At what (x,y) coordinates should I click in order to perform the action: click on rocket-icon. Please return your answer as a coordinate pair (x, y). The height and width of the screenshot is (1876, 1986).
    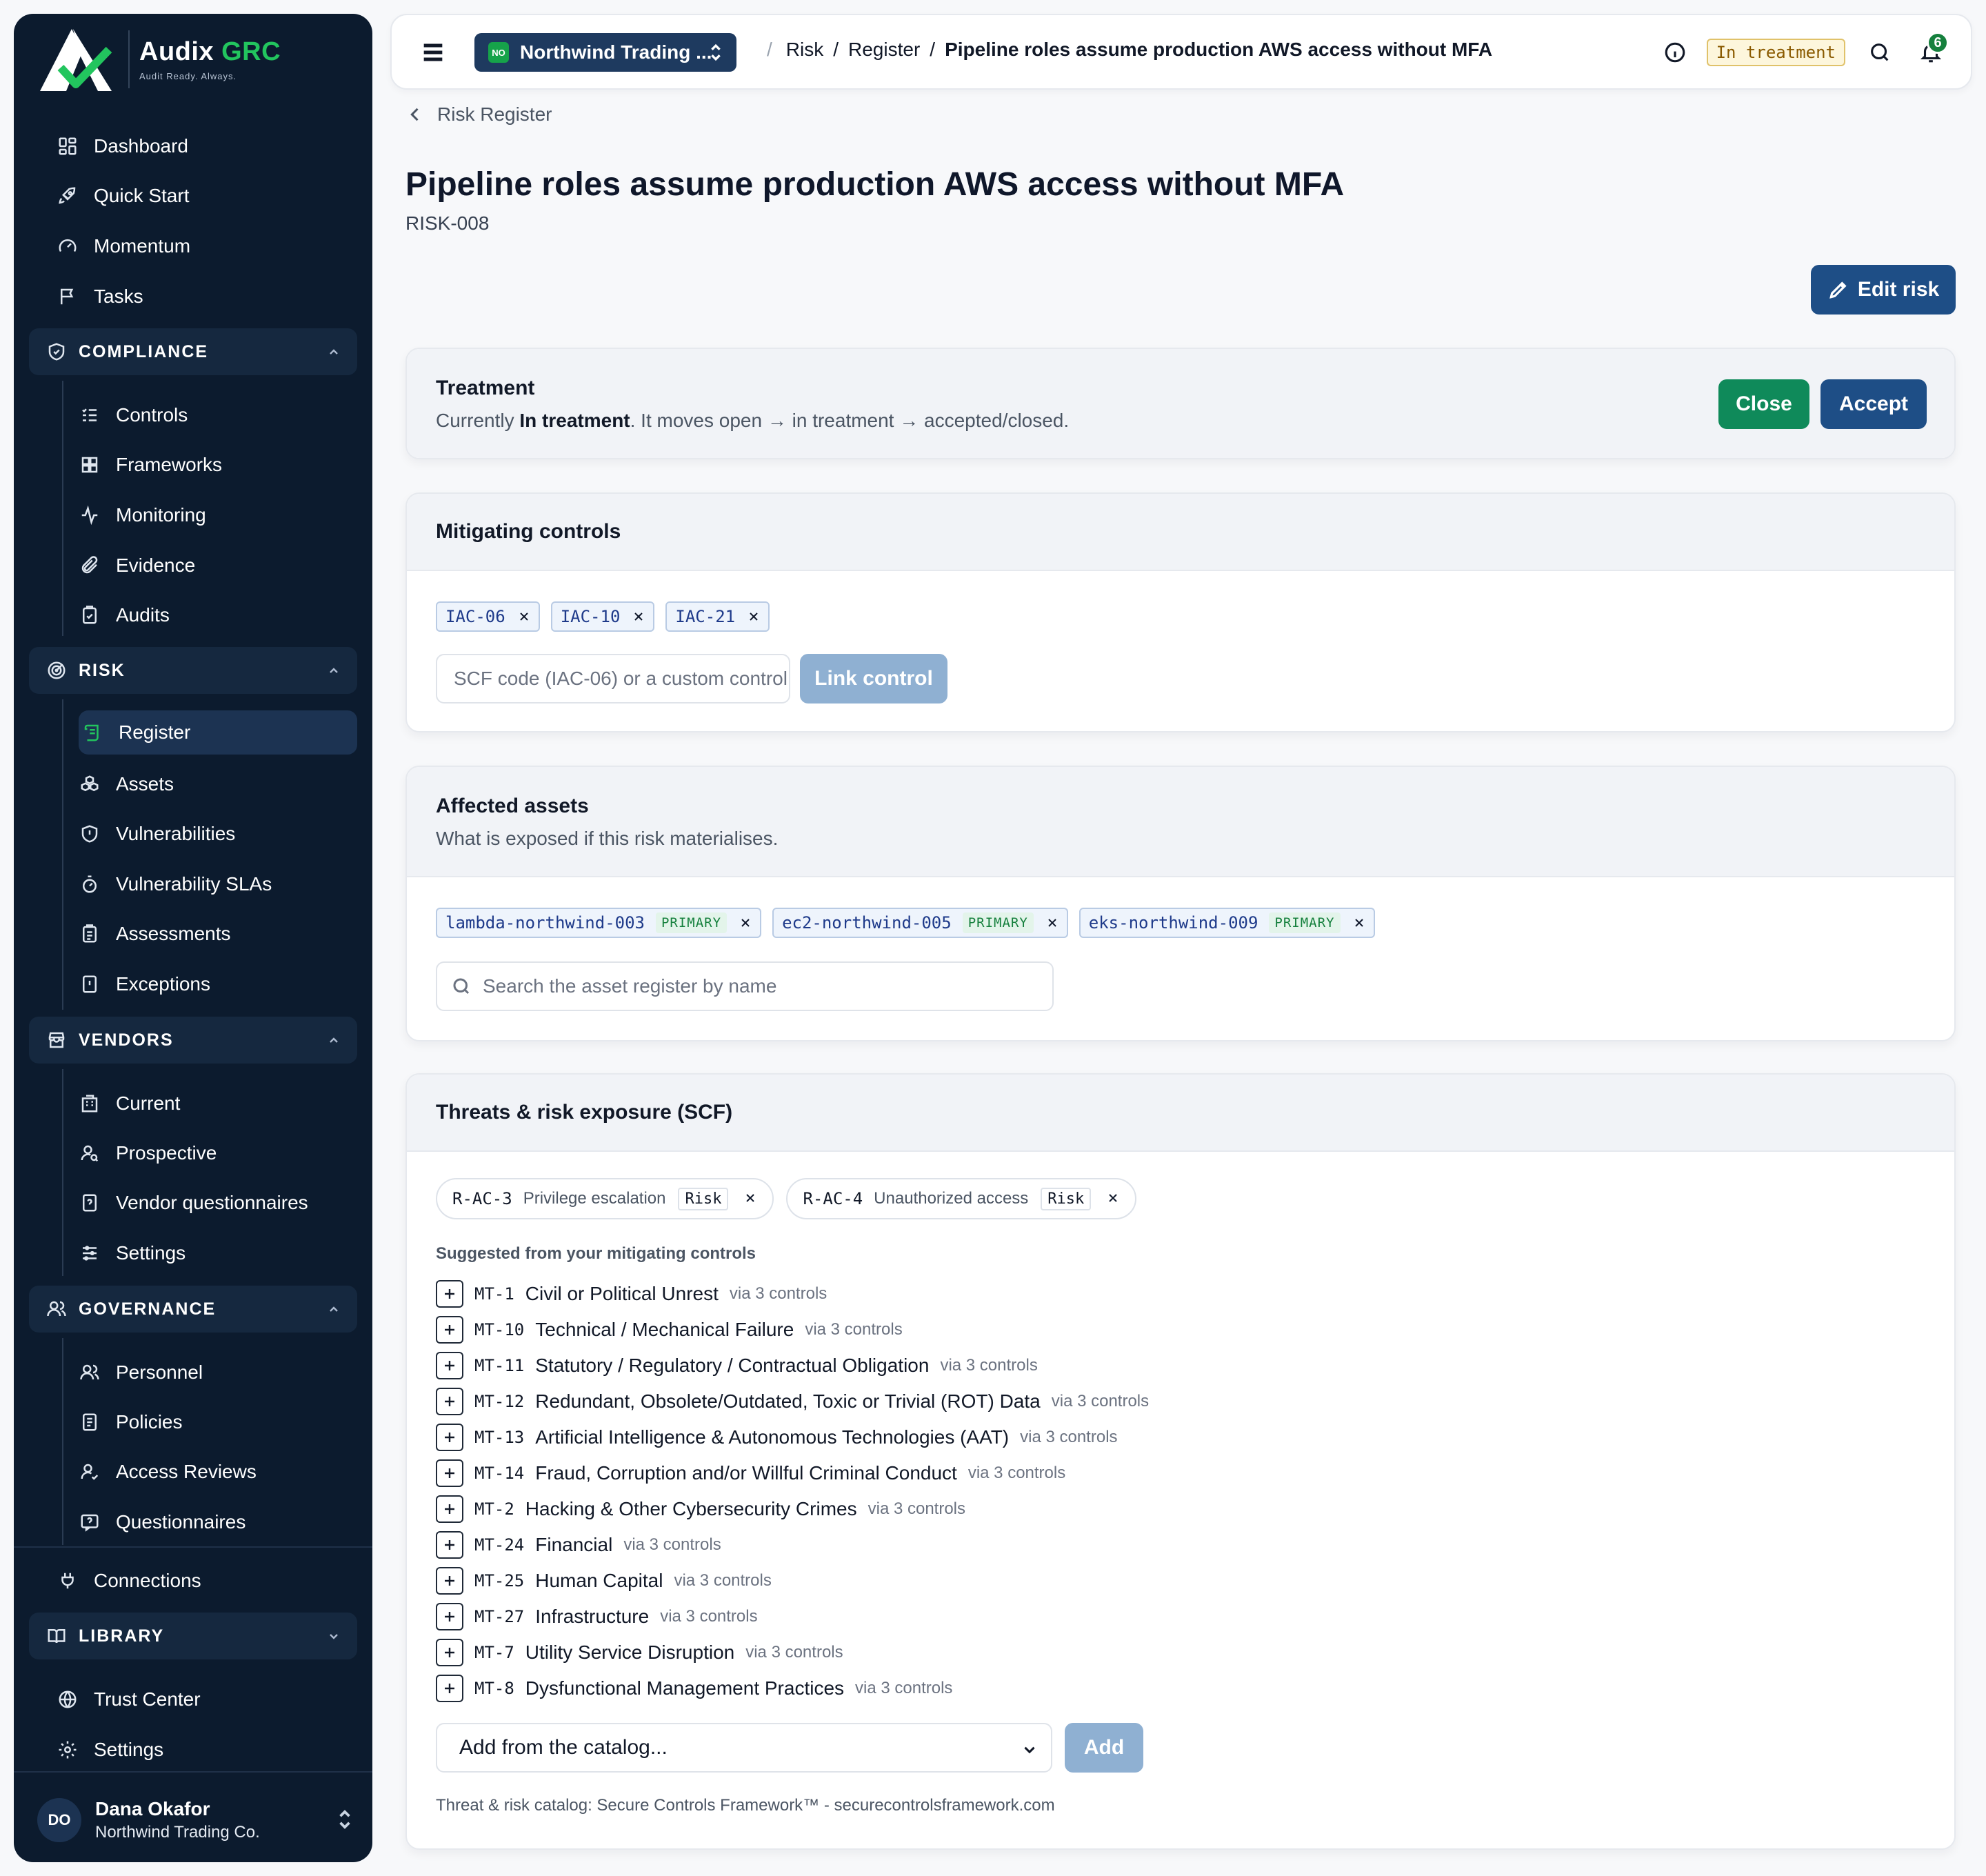
    Looking at the image, I should click on (67, 196).